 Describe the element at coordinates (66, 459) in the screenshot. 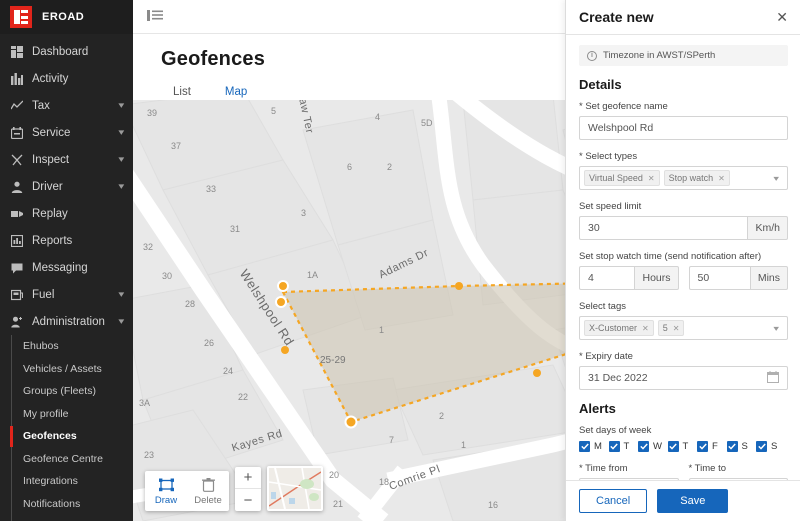

I see `sidebar-item-geofence-centre: Geofence Centre` at that location.